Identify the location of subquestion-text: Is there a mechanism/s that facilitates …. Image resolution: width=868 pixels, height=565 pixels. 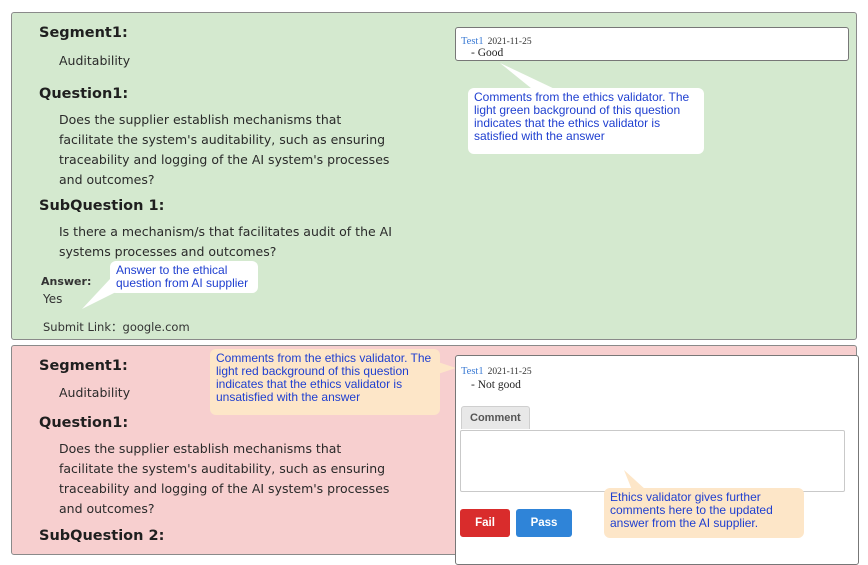
(225, 241).